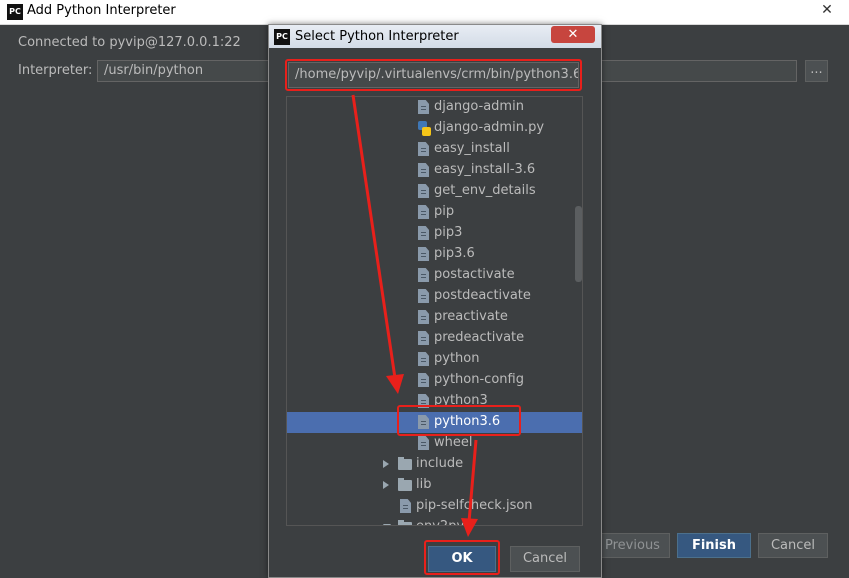 Image resolution: width=849 pixels, height=578 pixels. What do you see at coordinates (414, 315) in the screenshot?
I see `annotation-arrows` at bounding box center [414, 315].